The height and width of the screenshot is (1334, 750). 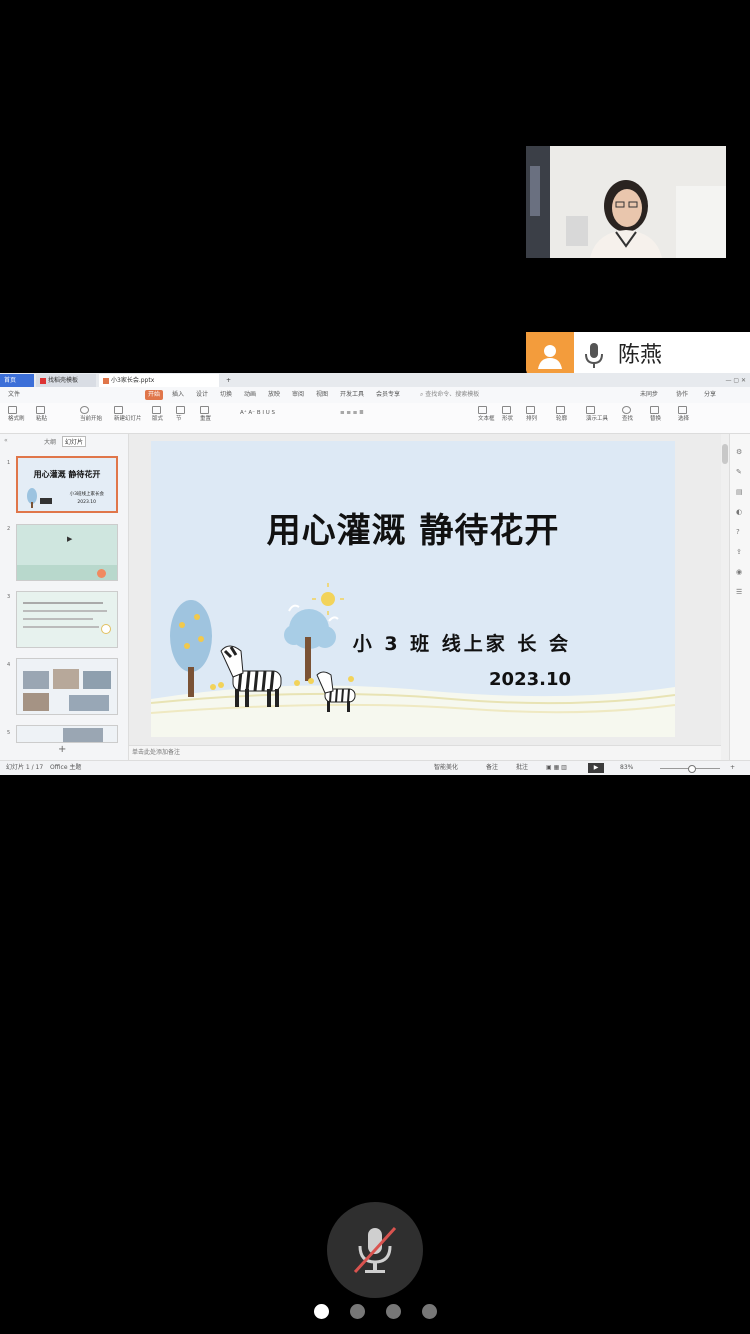 What do you see at coordinates (507, 414) in the screenshot?
I see `shape-button: 形状` at bounding box center [507, 414].